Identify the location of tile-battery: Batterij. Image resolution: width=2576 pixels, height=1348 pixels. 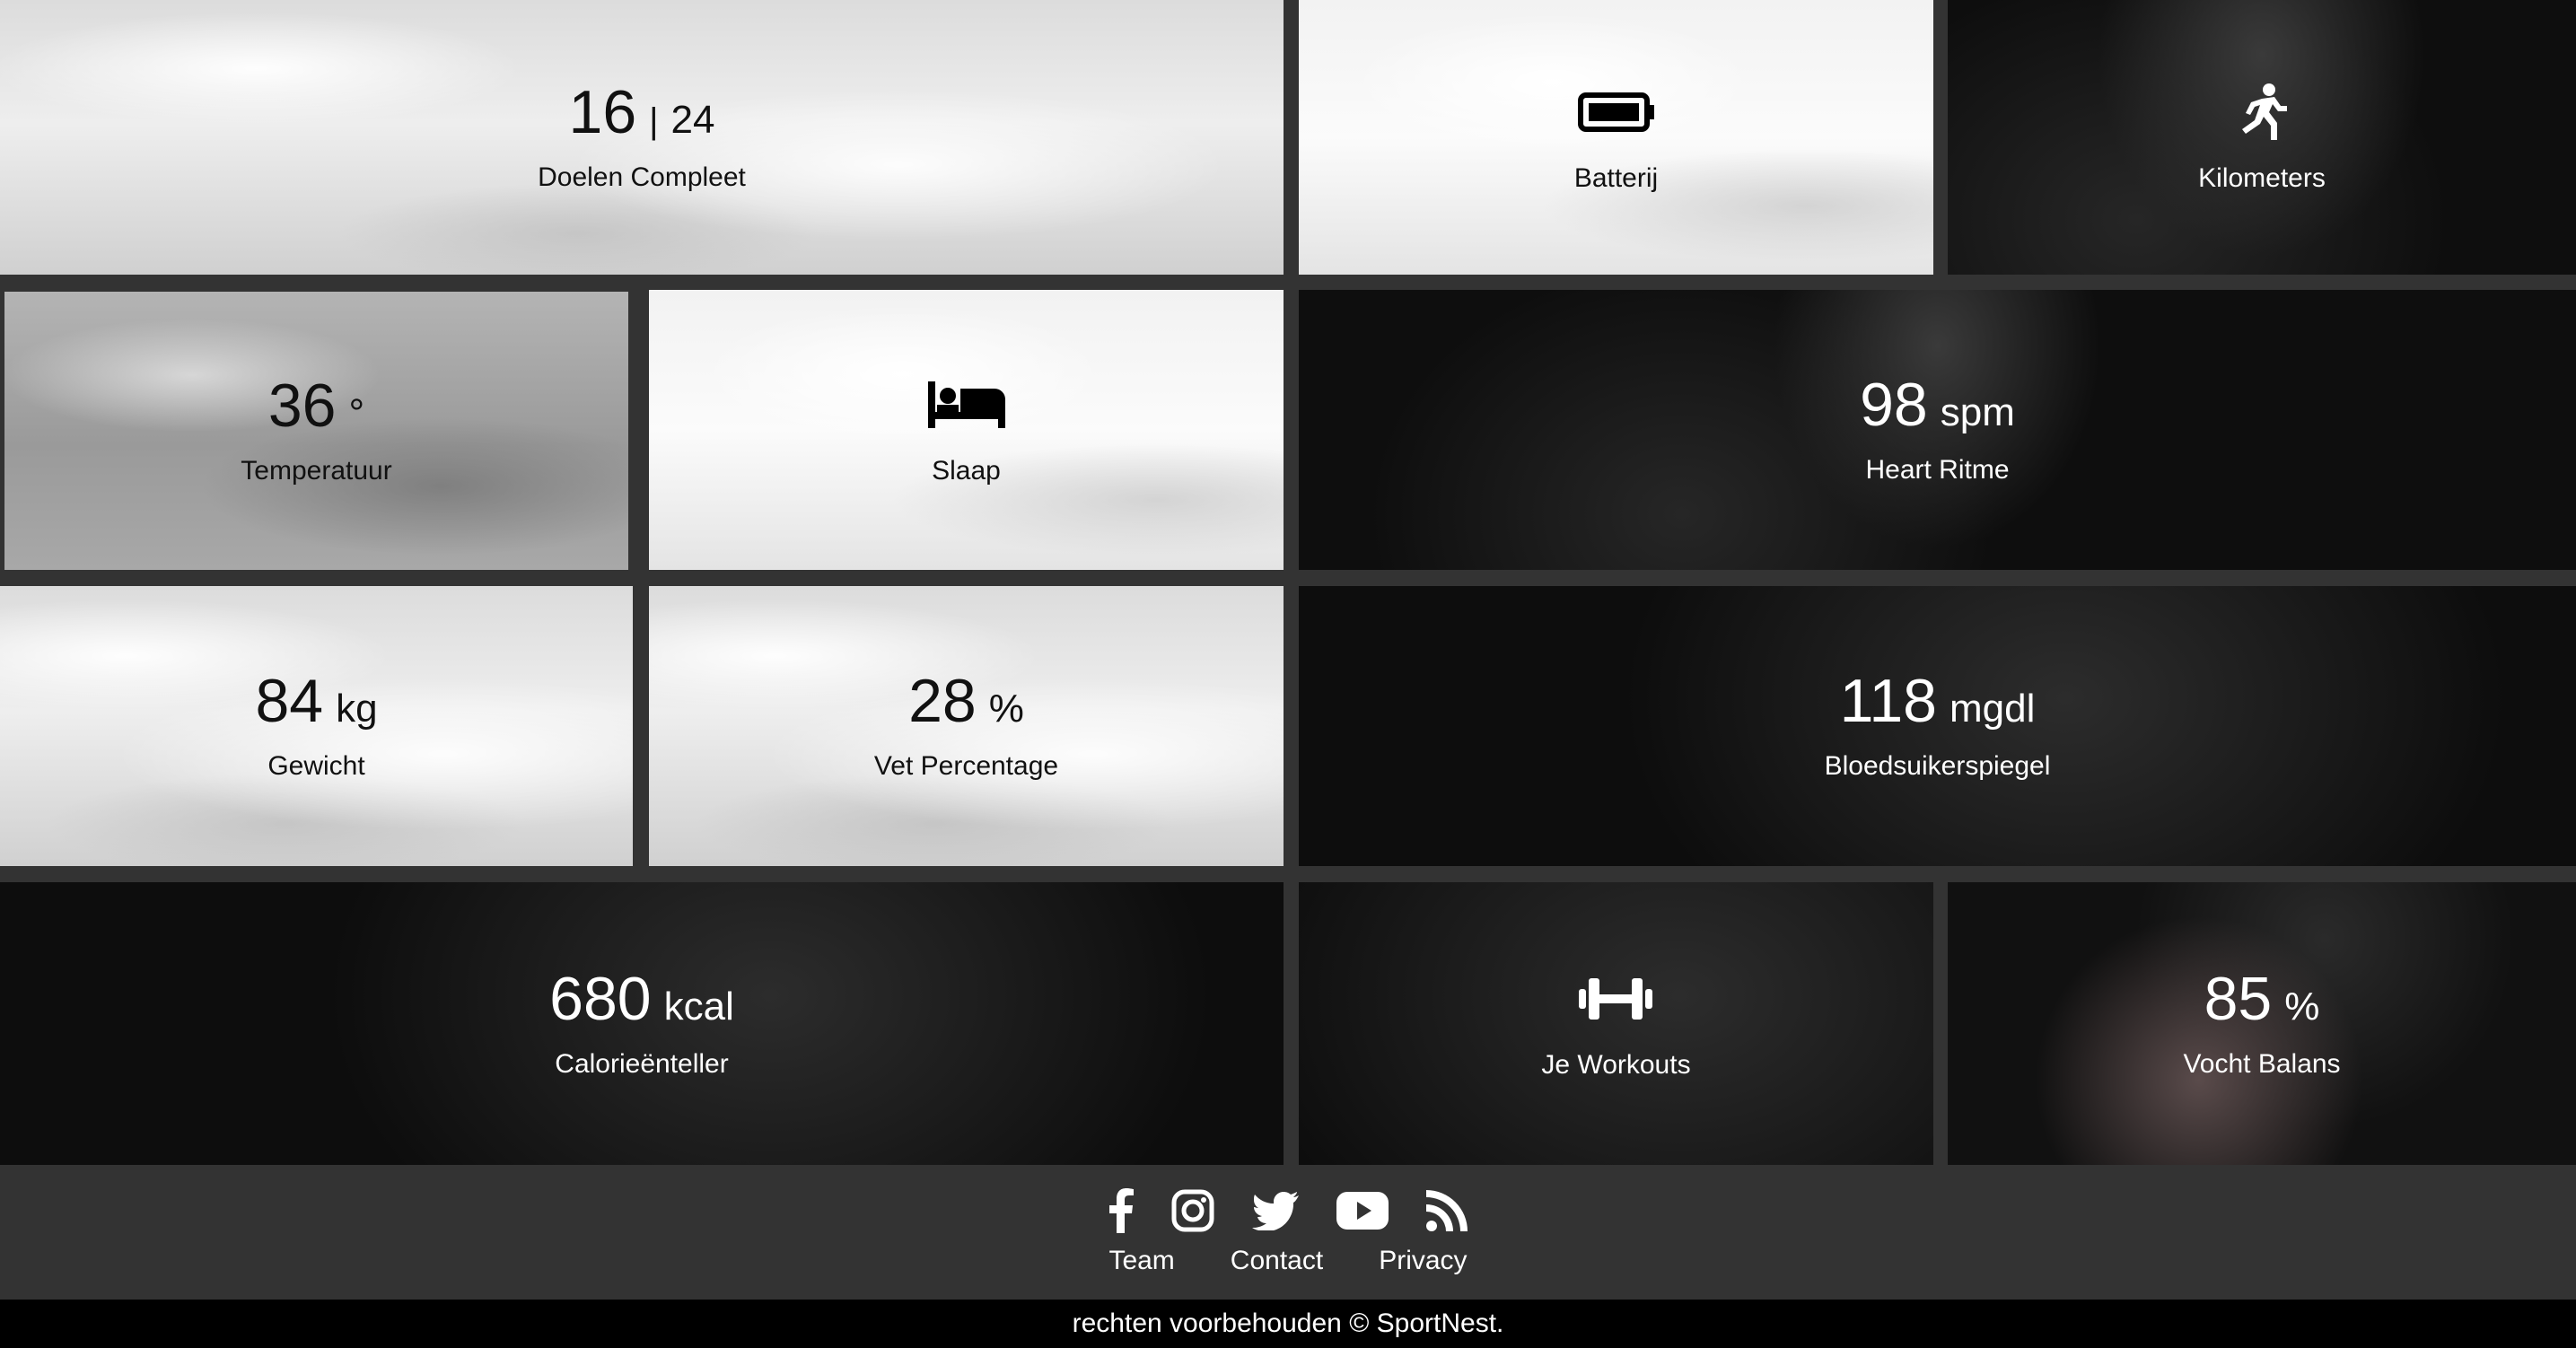
(1616, 137).